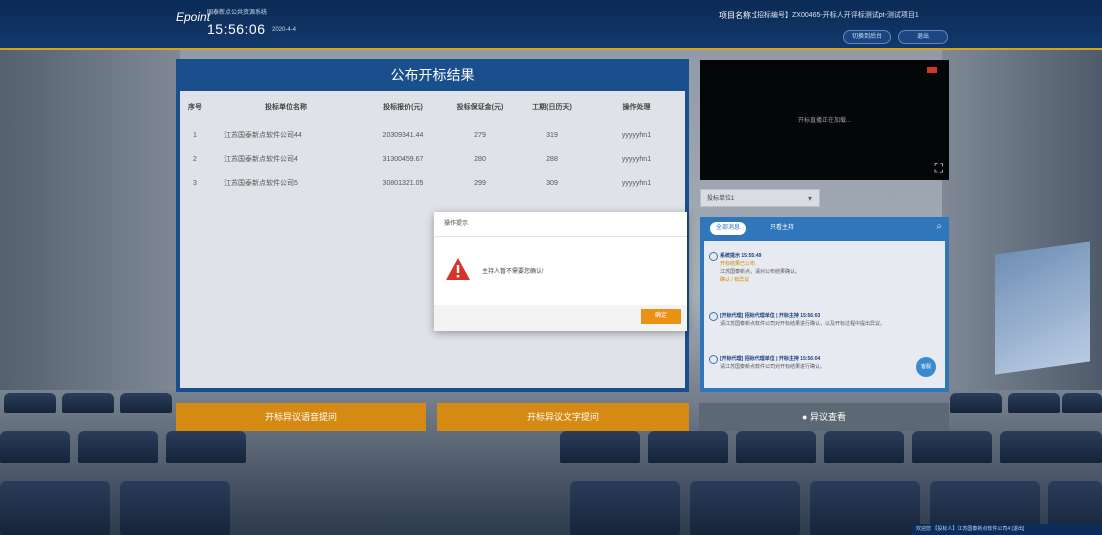 Image resolution: width=1102 pixels, height=535 pixels. I want to click on customer-service-button: 客服, so click(926, 367).